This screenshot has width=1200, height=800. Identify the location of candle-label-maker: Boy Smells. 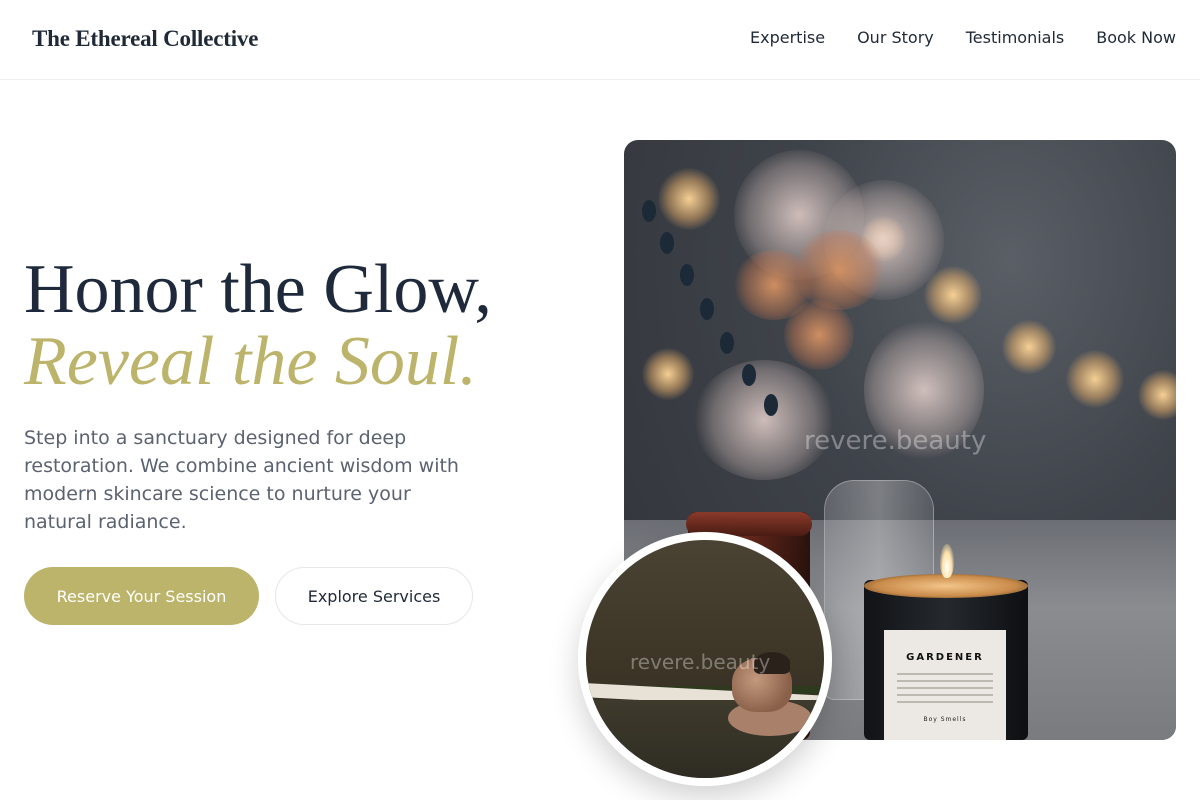
(945, 719).